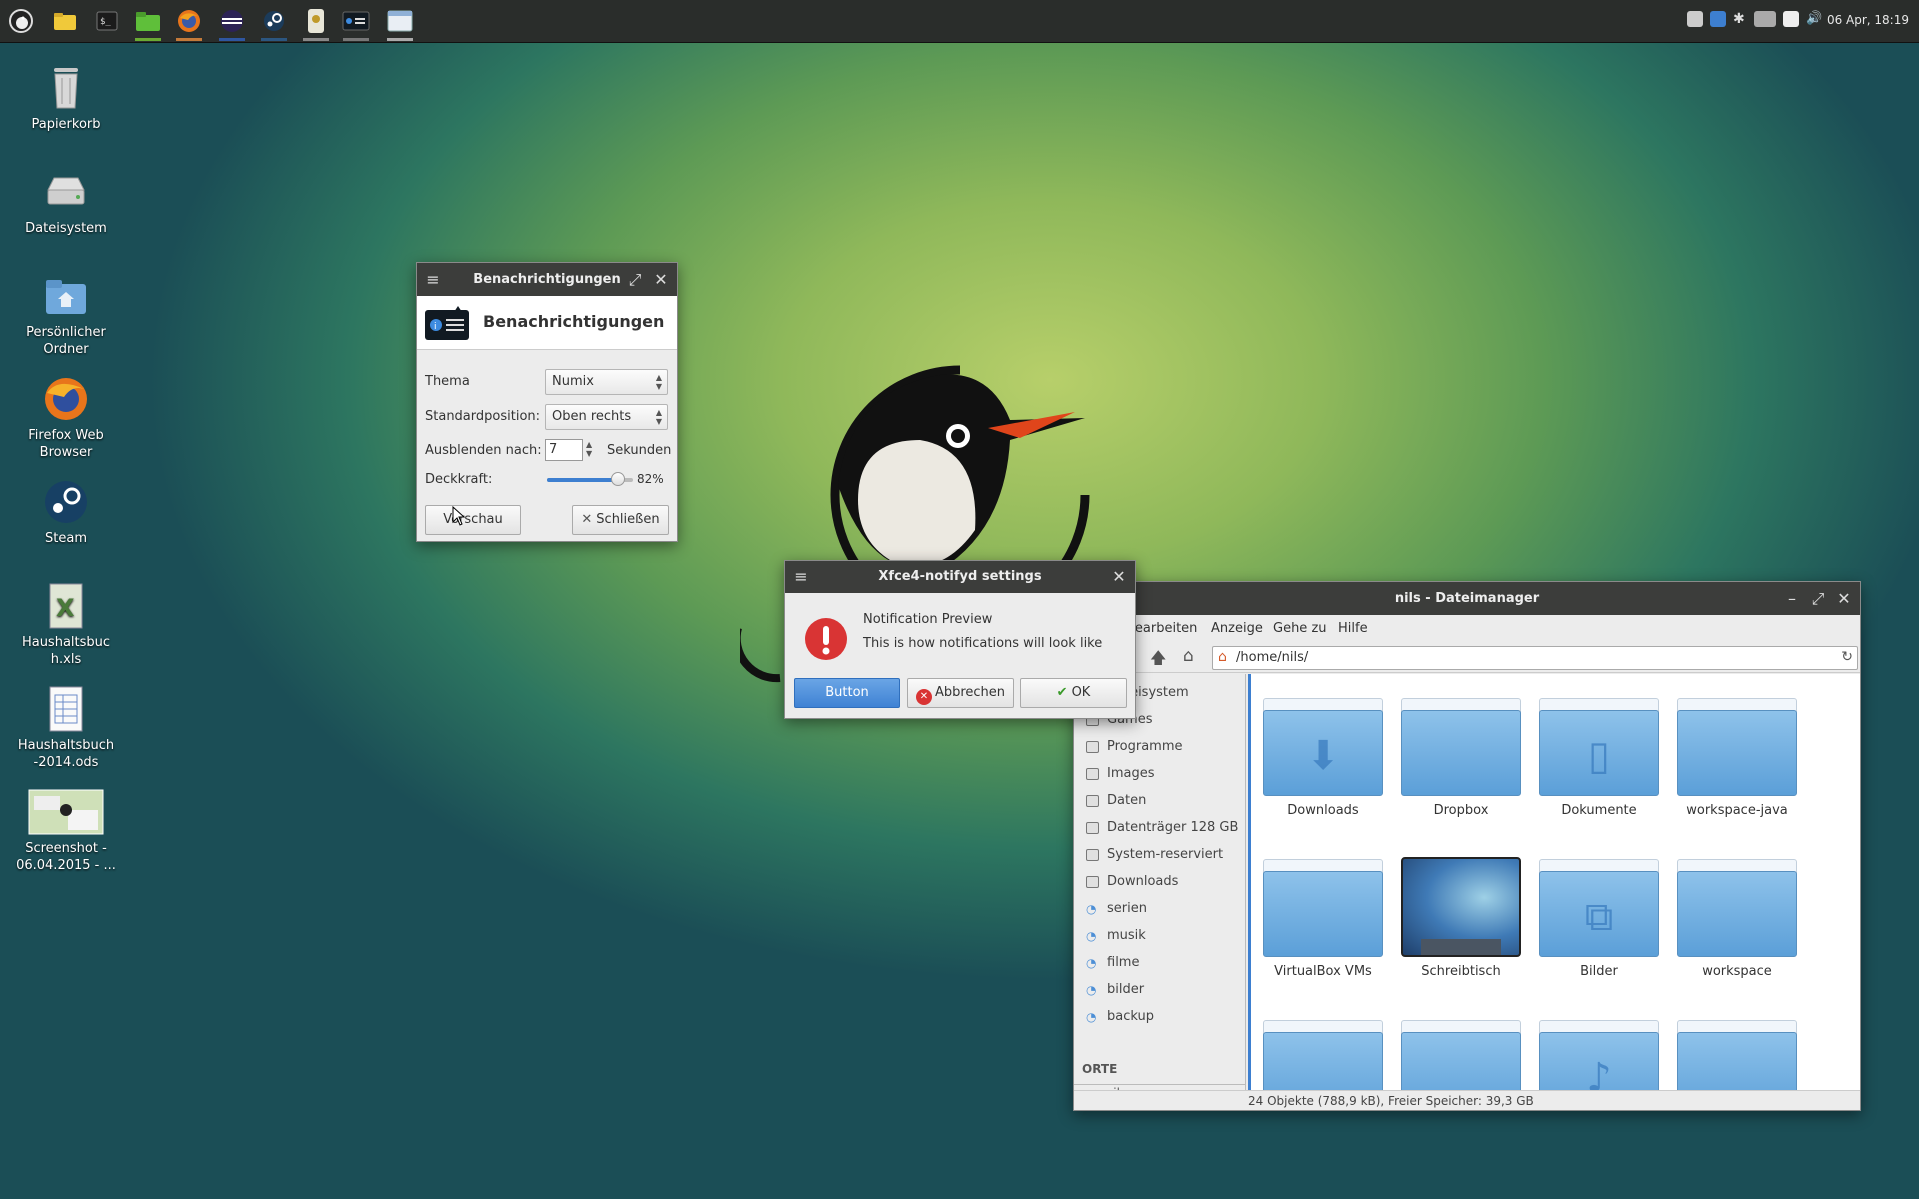 Image resolution: width=1919 pixels, height=1199 pixels. What do you see at coordinates (564, 450) in the screenshot?
I see `hide-after-spinbox: 7` at bounding box center [564, 450].